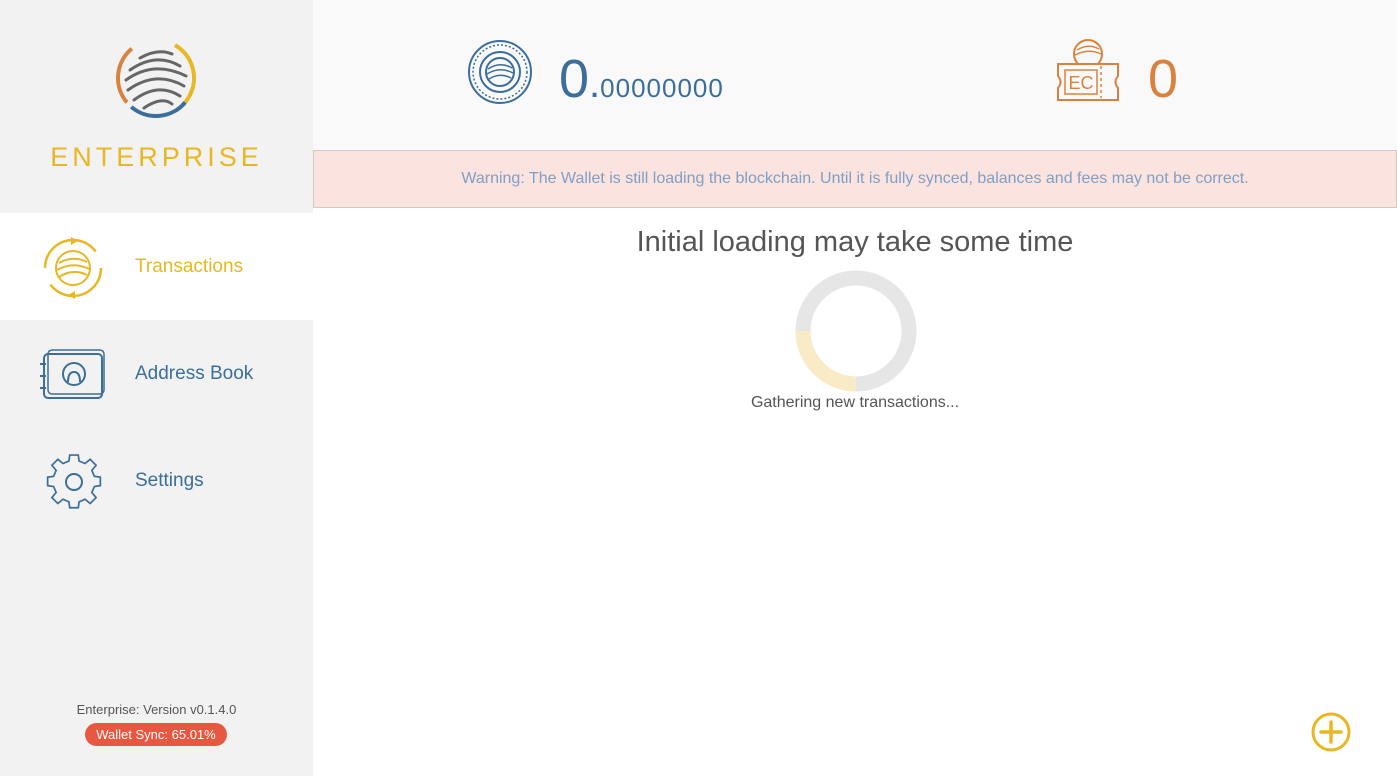  Describe the element at coordinates (1088, 70) in the screenshot. I see `entry-credit-icon: EC` at that location.